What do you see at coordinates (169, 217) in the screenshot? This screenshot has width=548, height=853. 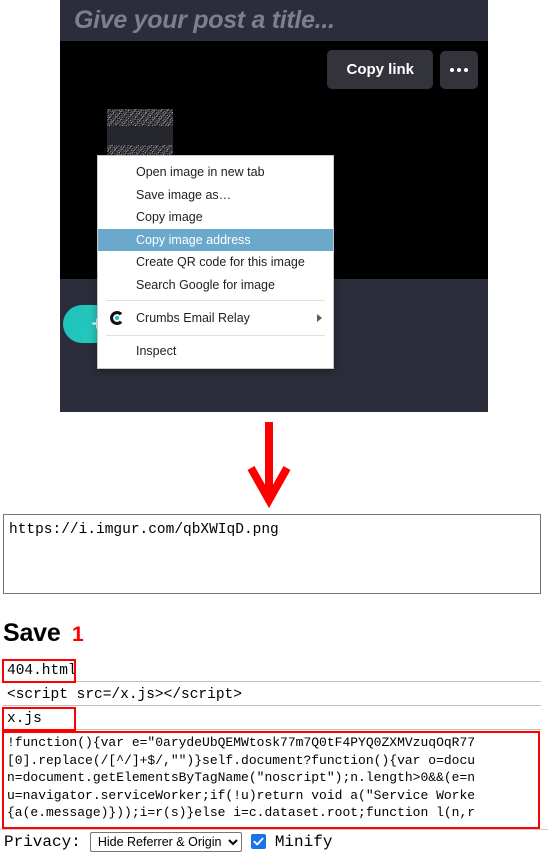 I see `context-menu-label: Copy image` at bounding box center [169, 217].